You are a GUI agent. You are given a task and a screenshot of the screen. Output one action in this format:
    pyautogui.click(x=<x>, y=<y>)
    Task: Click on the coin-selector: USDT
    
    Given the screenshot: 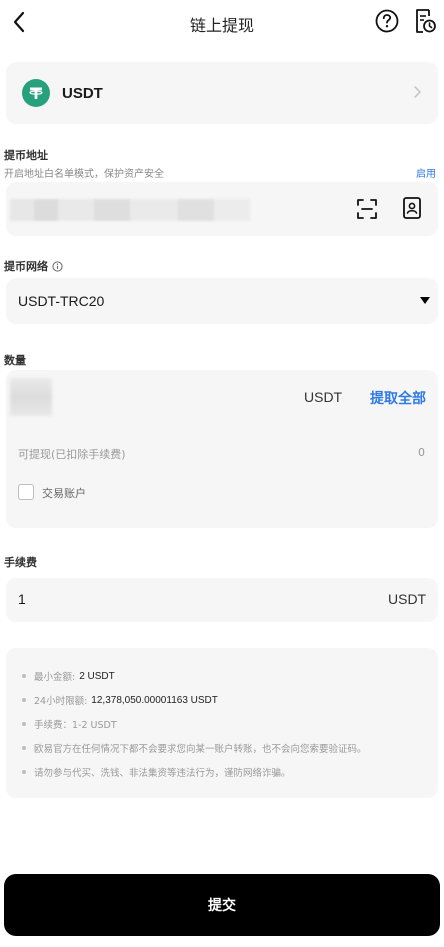 What is the action you would take?
    pyautogui.click(x=222, y=93)
    